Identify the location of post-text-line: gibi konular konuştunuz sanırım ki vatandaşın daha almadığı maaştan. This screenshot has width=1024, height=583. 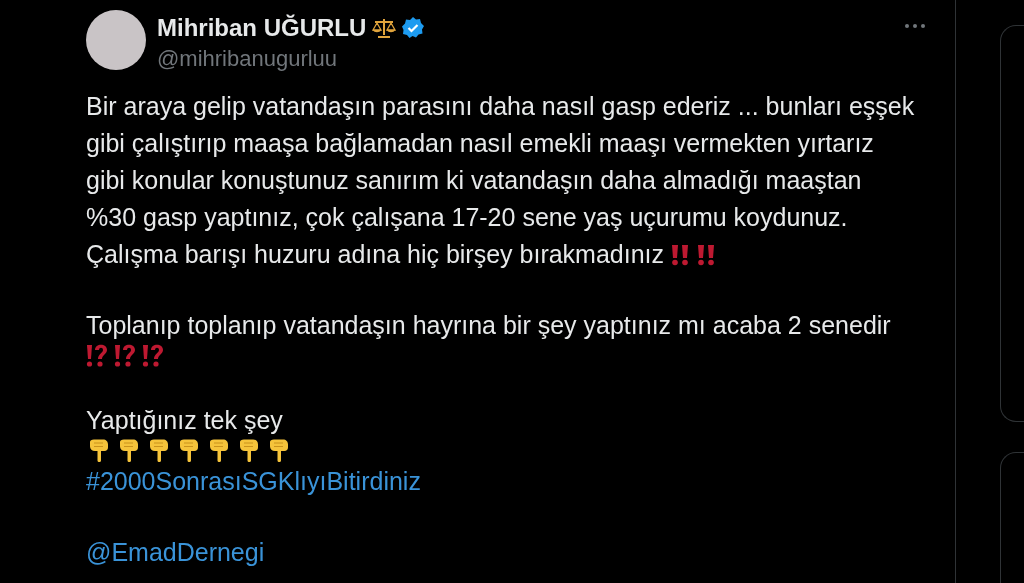
(474, 180).